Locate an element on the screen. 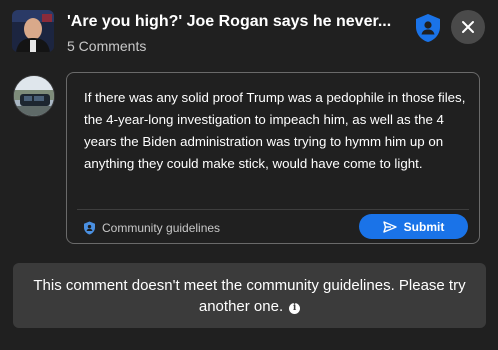 This screenshot has width=498, height=350. shield-person-icon is located at coordinates (428, 28).